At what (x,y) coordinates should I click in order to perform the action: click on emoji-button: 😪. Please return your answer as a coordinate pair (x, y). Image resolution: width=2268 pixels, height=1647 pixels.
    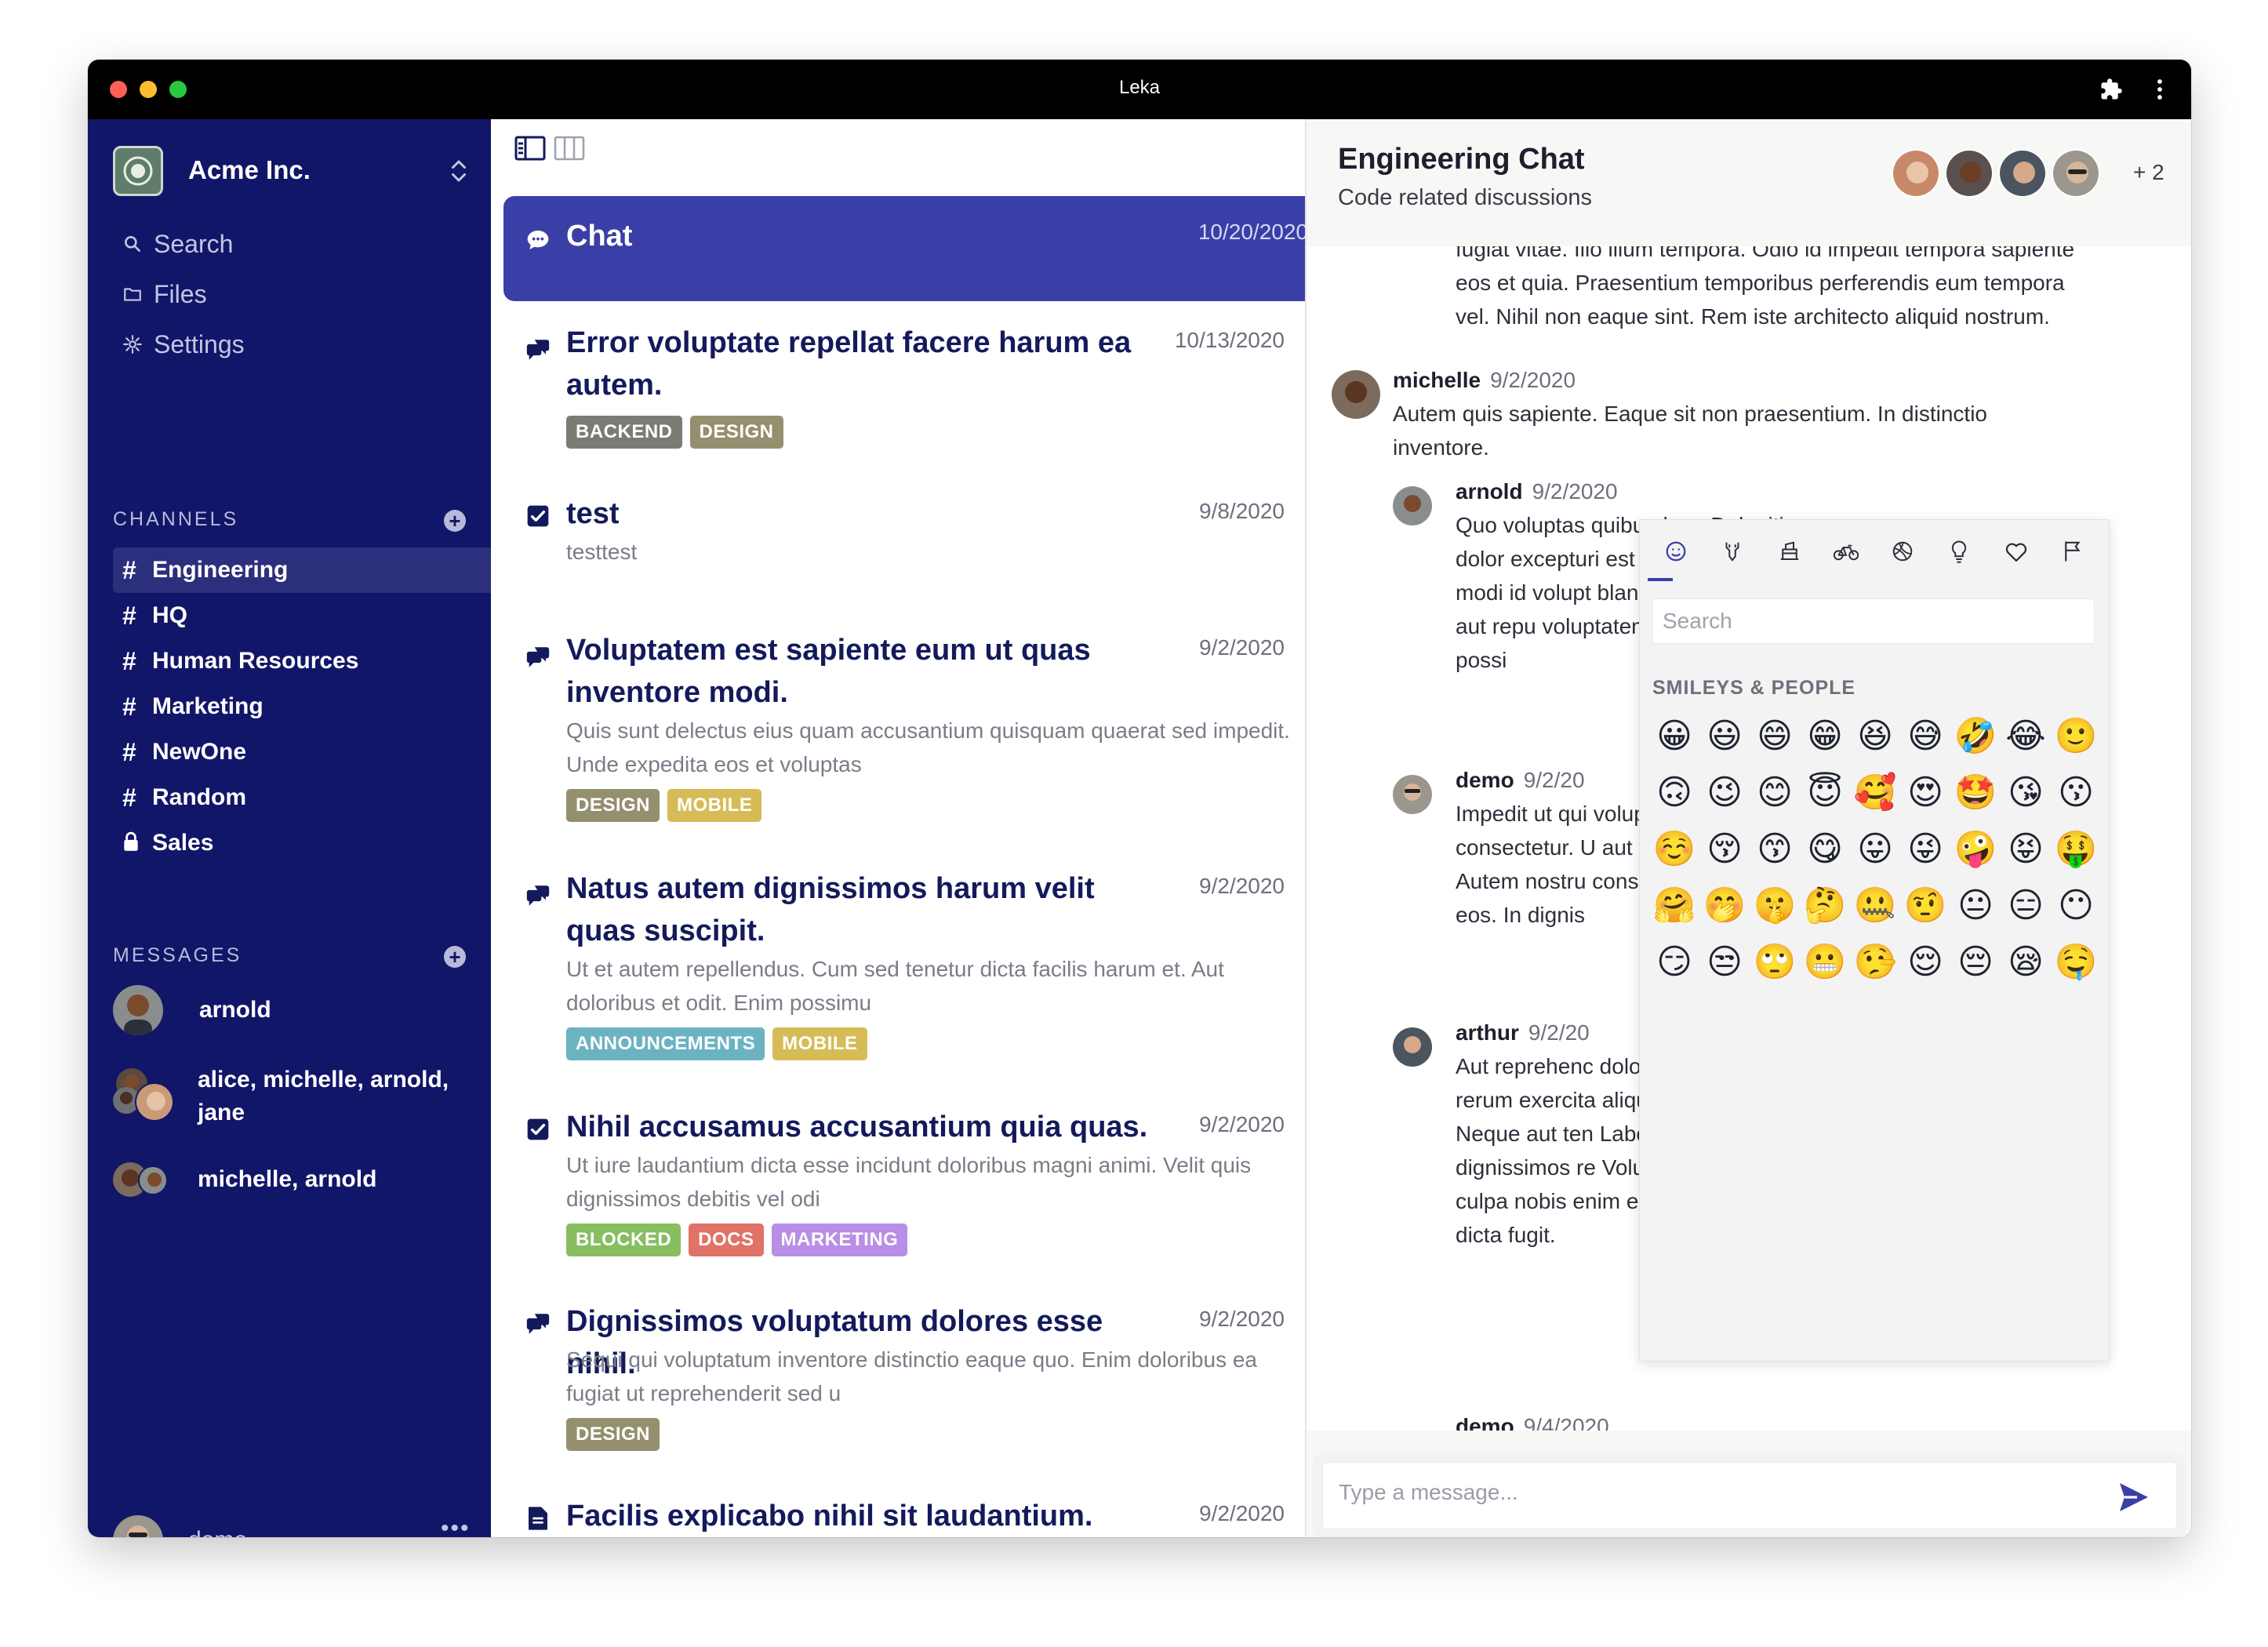
    Looking at the image, I should click on (2026, 962).